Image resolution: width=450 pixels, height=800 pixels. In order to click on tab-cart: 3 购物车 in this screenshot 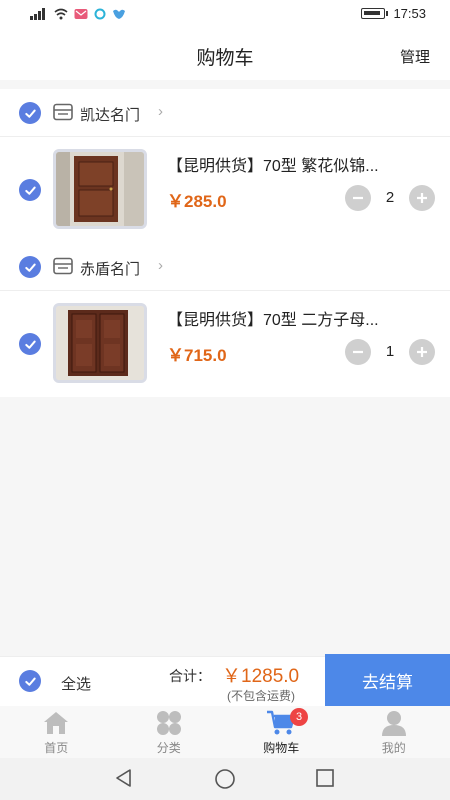, I will do `click(281, 732)`.